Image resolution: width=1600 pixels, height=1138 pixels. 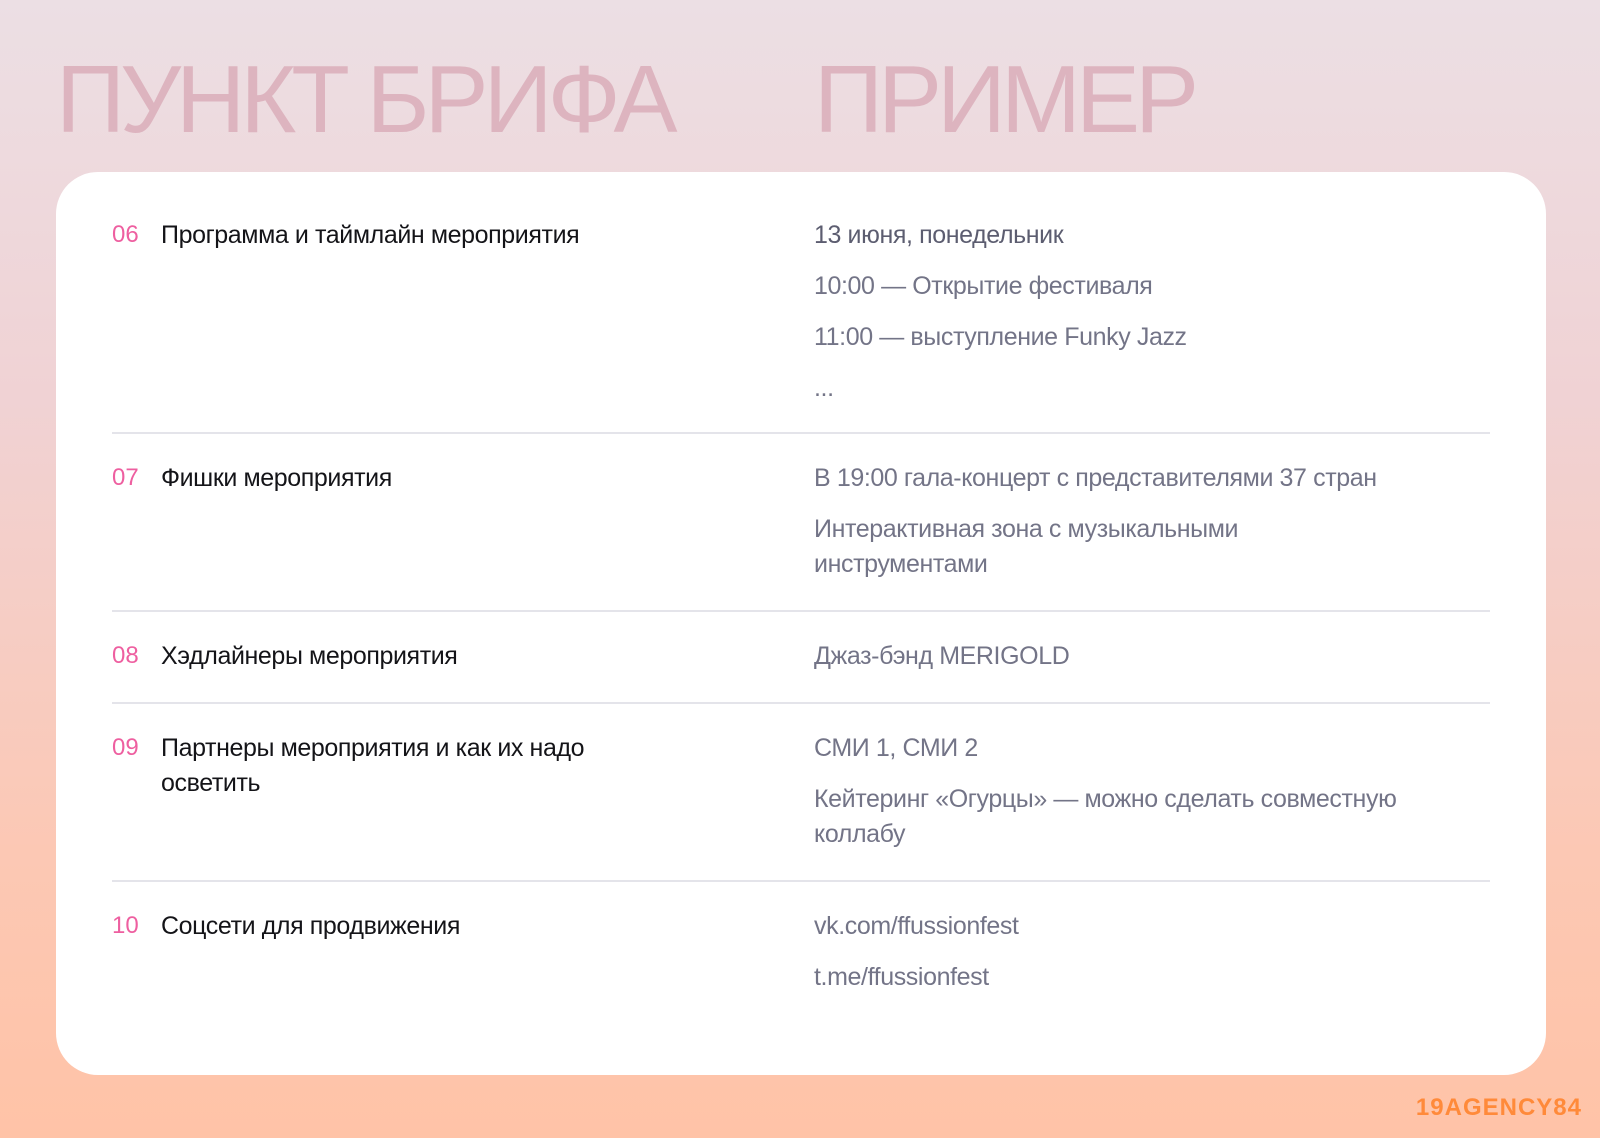 I want to click on brief-item: 07 Фишки мероприятия, so click(x=463, y=535).